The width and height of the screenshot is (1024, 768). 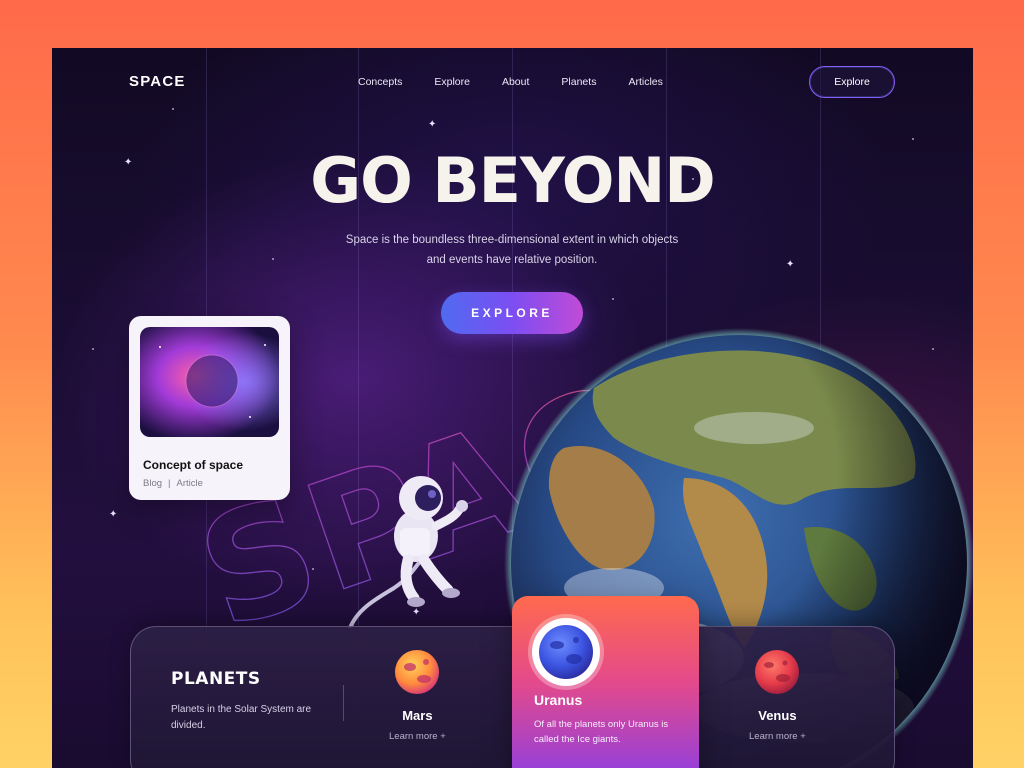 I want to click on header-explore-button: Explore, so click(x=852, y=82).